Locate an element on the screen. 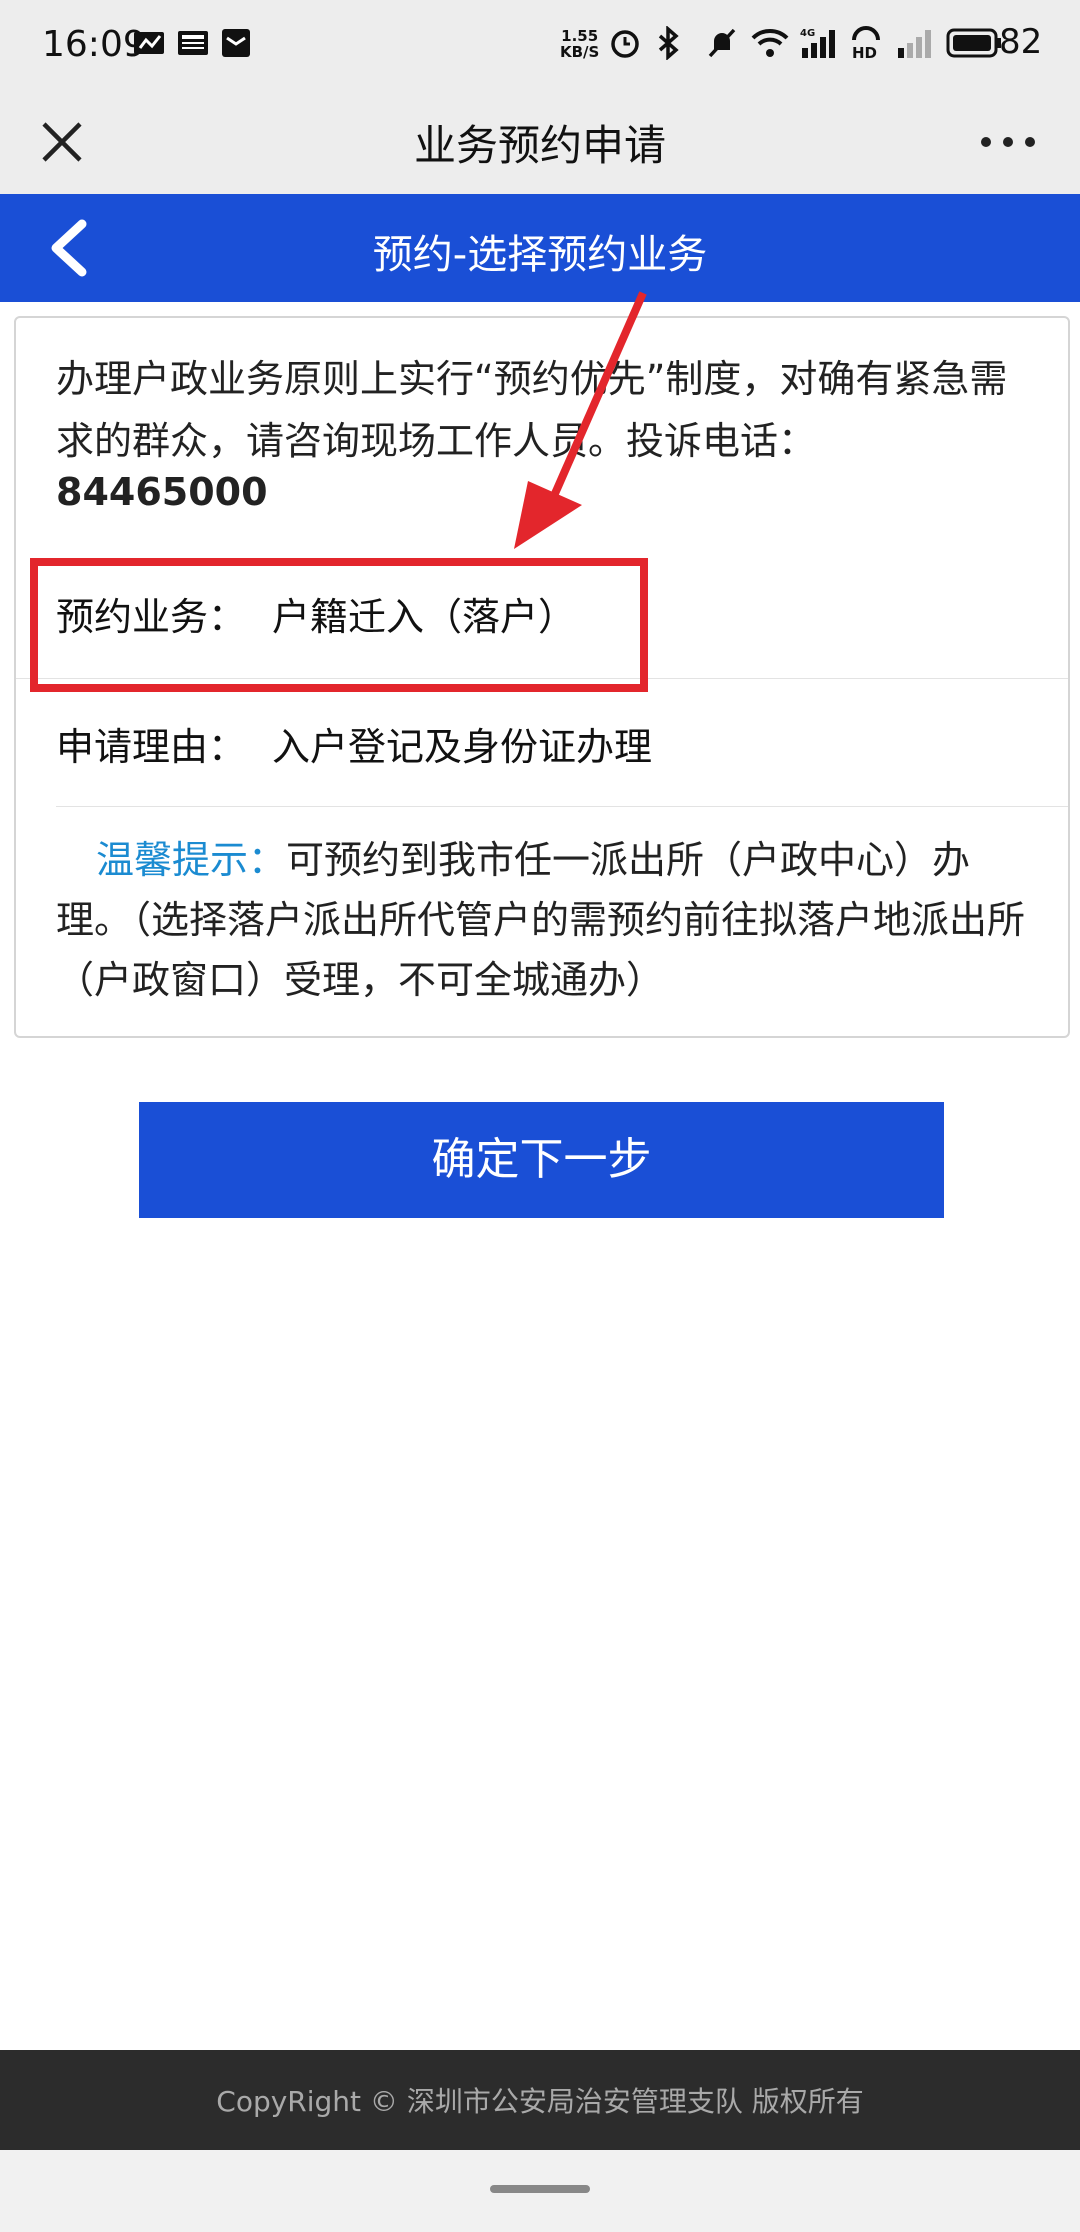  sub-header-title: 预约-选择预约业务 is located at coordinates (540, 255).